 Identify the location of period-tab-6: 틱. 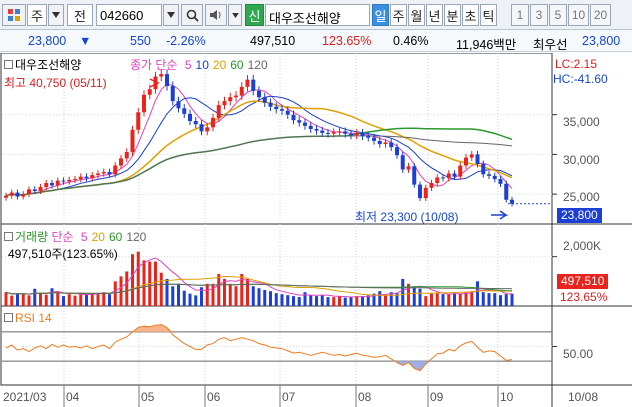
(488, 15).